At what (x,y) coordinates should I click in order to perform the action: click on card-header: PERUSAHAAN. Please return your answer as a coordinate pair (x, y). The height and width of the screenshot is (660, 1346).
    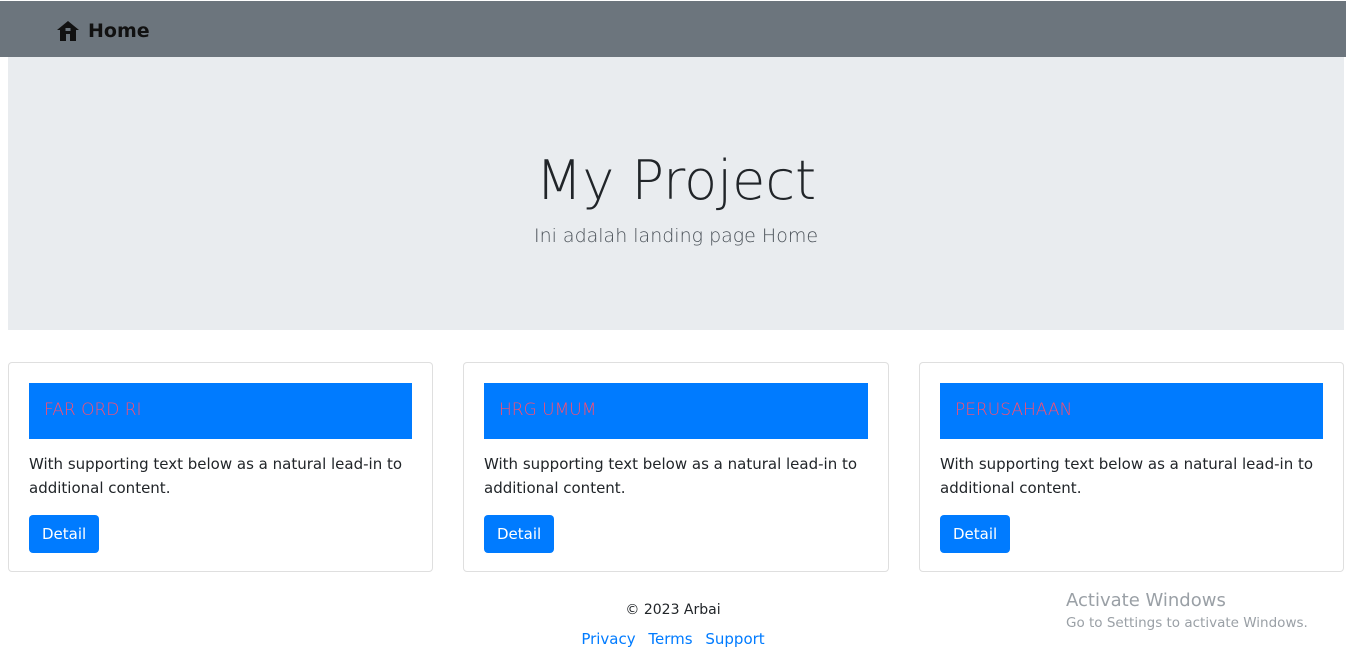
    Looking at the image, I should click on (1131, 411).